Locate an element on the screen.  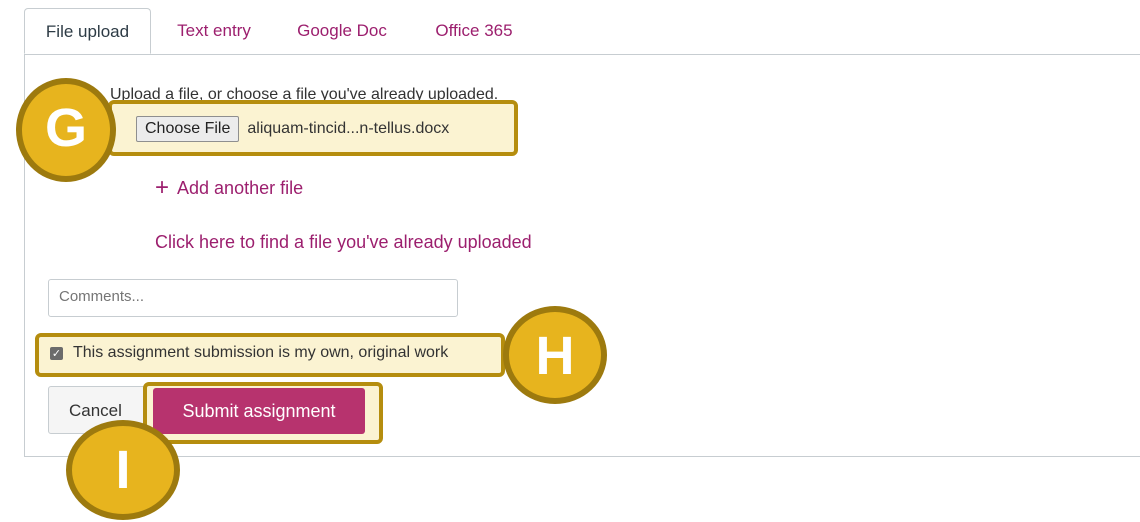
tab-text-entry: Text entry is located at coordinates (214, 31).